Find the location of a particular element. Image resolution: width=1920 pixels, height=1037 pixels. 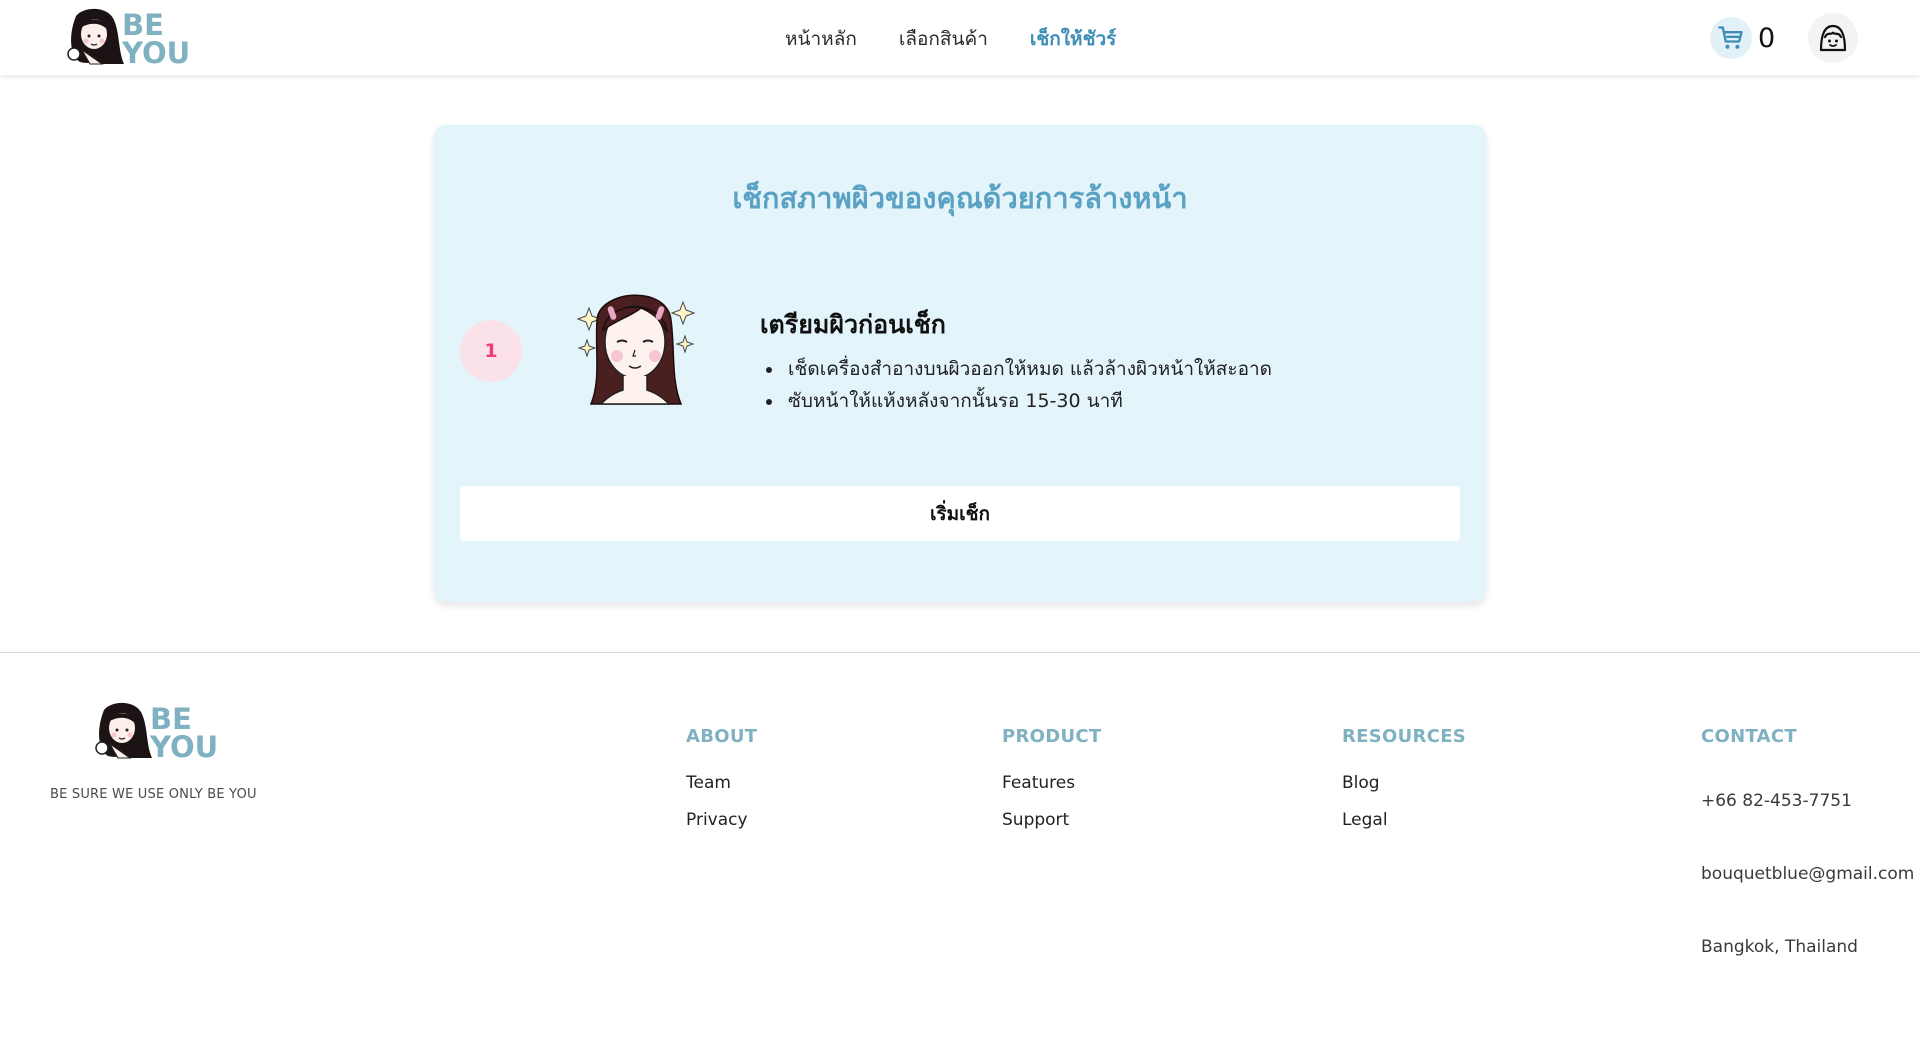

start-check-button: เริ่มเช็ก is located at coordinates (960, 513).